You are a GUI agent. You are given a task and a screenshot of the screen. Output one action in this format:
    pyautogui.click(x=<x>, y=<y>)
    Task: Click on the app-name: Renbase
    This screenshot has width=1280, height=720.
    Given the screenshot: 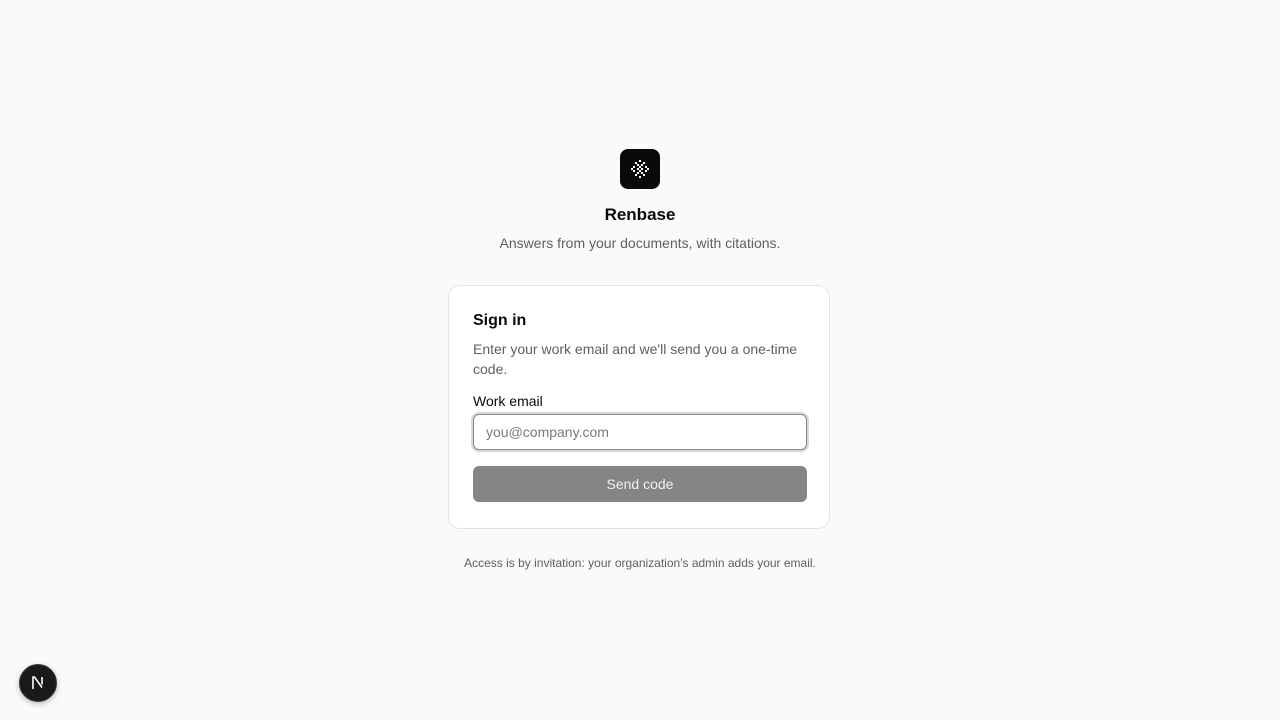 What is the action you would take?
    pyautogui.click(x=640, y=214)
    